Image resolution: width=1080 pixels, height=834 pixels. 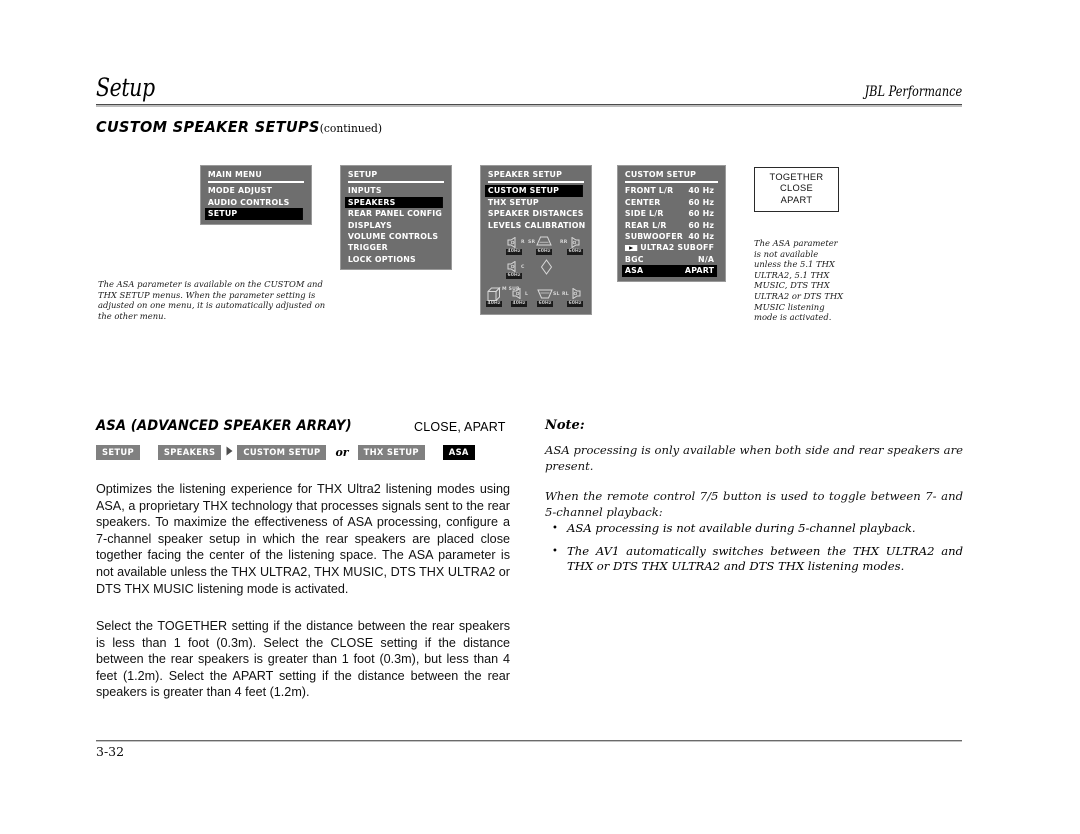 What do you see at coordinates (545, 304) in the screenshot?
I see `speaker-freq-side-left: 60Hz` at bounding box center [545, 304].